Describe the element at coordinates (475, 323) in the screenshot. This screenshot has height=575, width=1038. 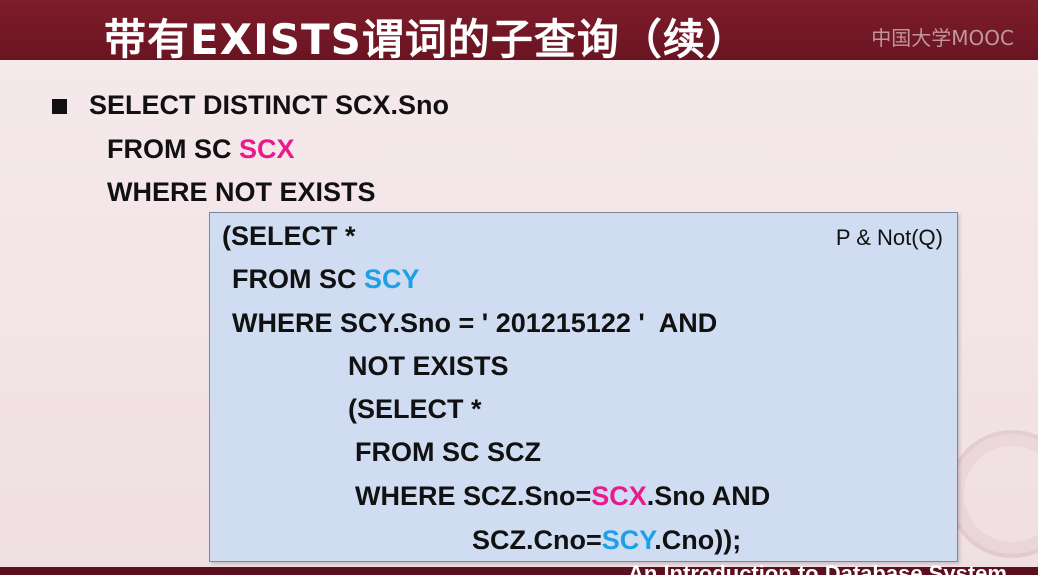
I see `subquery-line-3: WHERE SCY.Sno = ' 201215122 ' AND` at that location.